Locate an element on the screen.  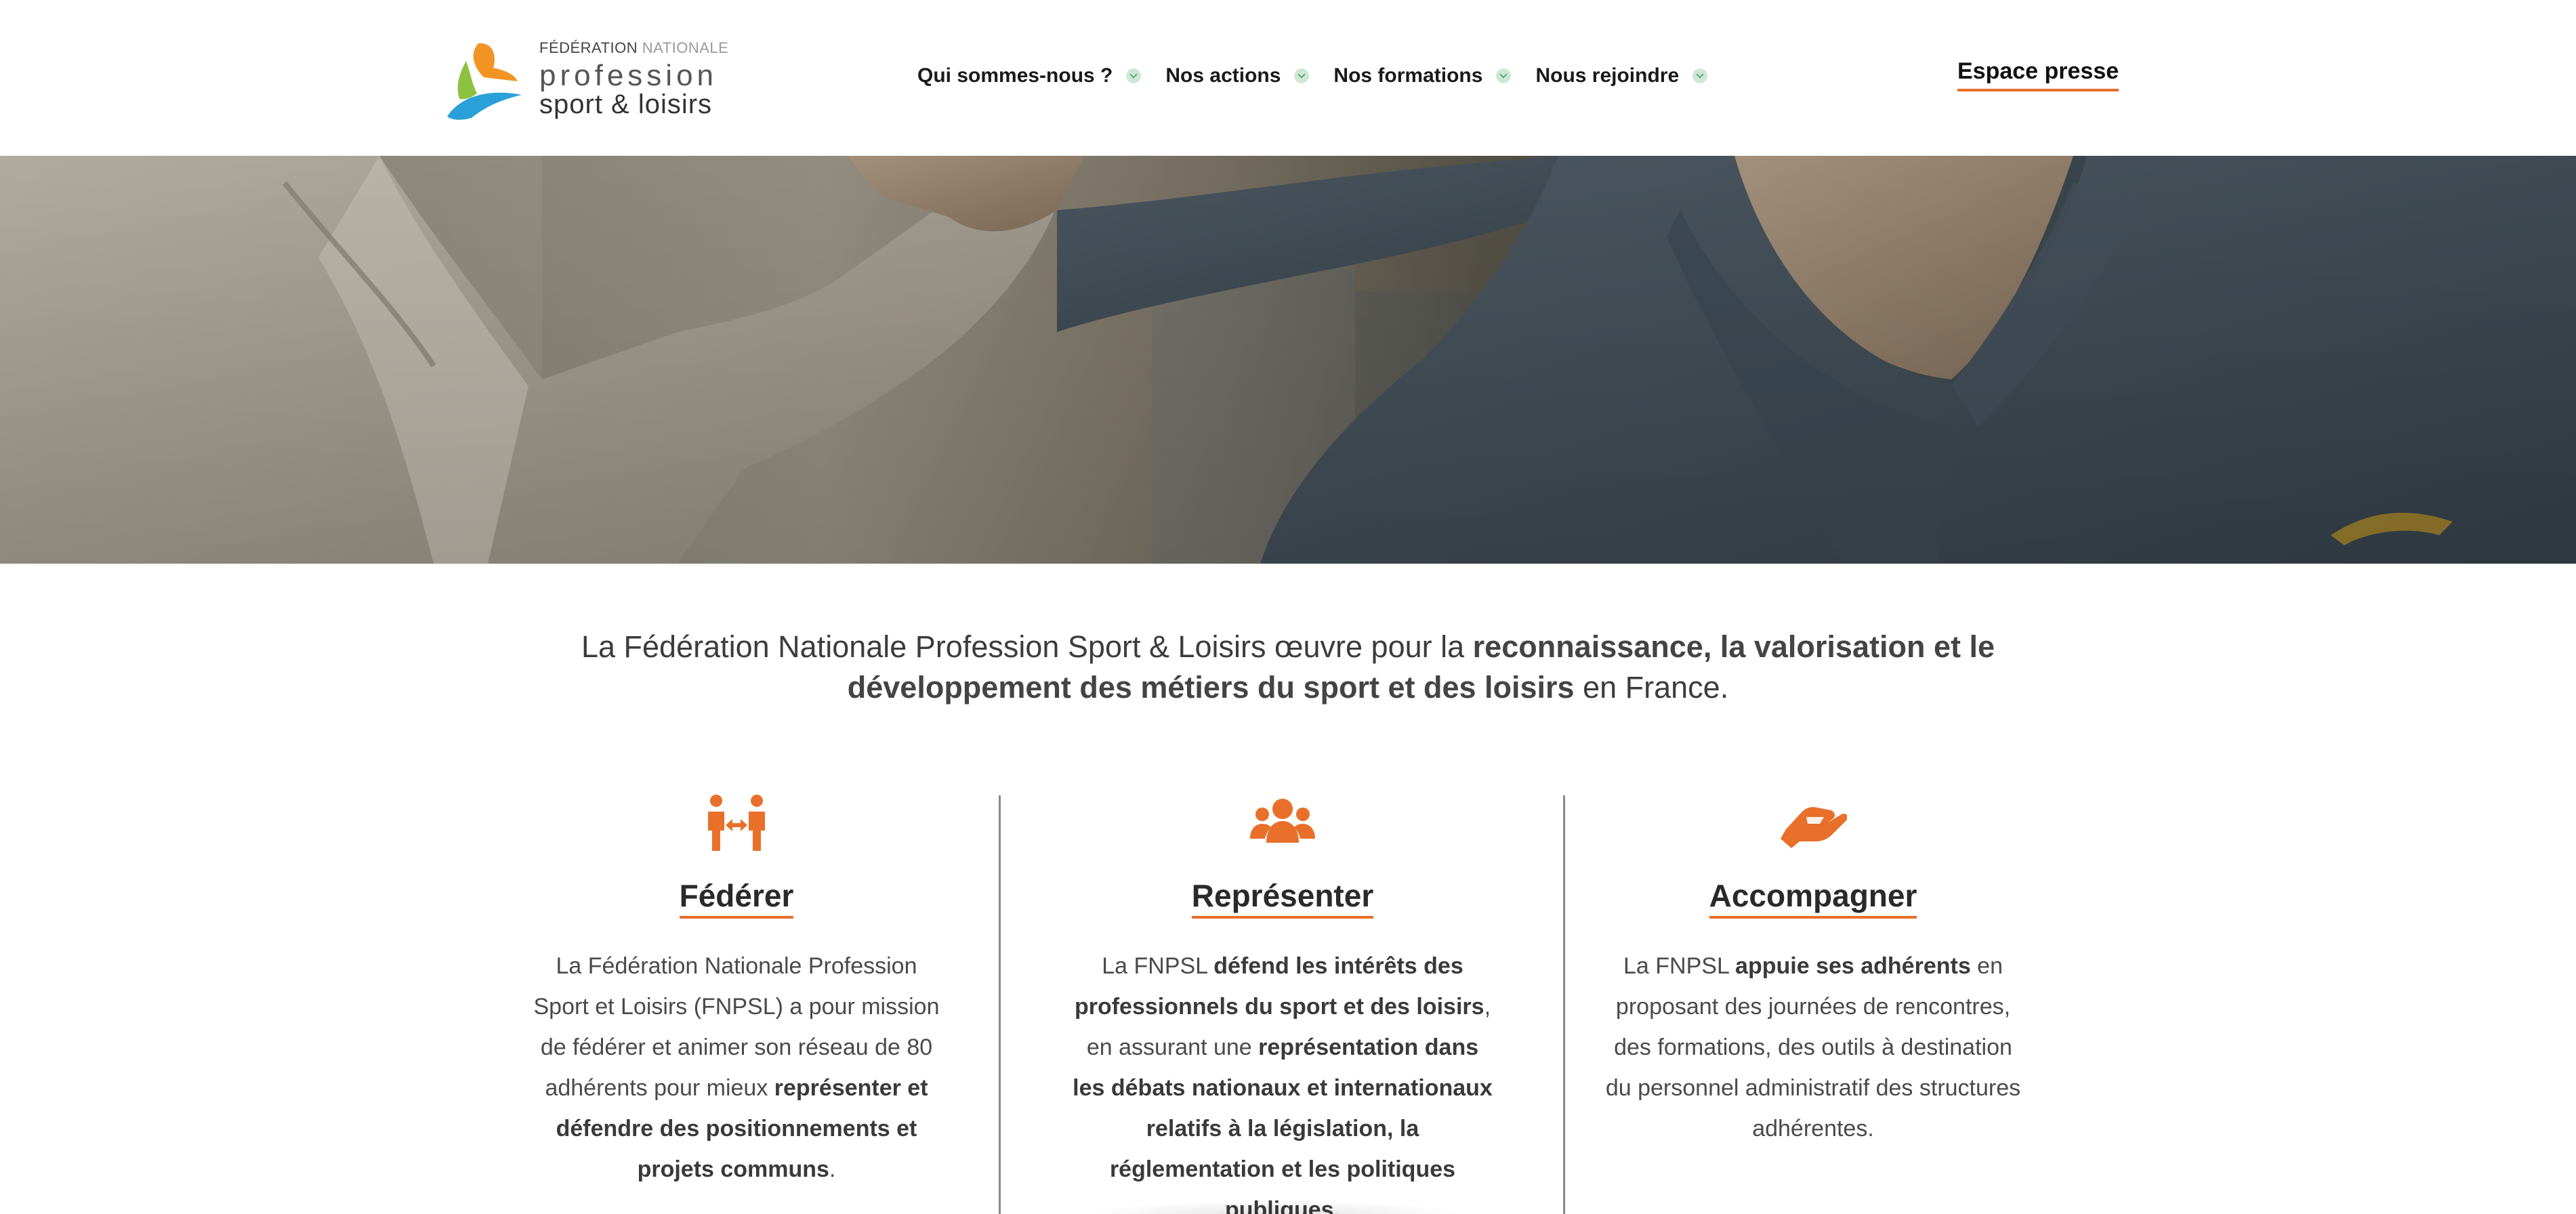
logo-federation-text: FÉDÉRATION NATIONALE is located at coordinates (634, 47).